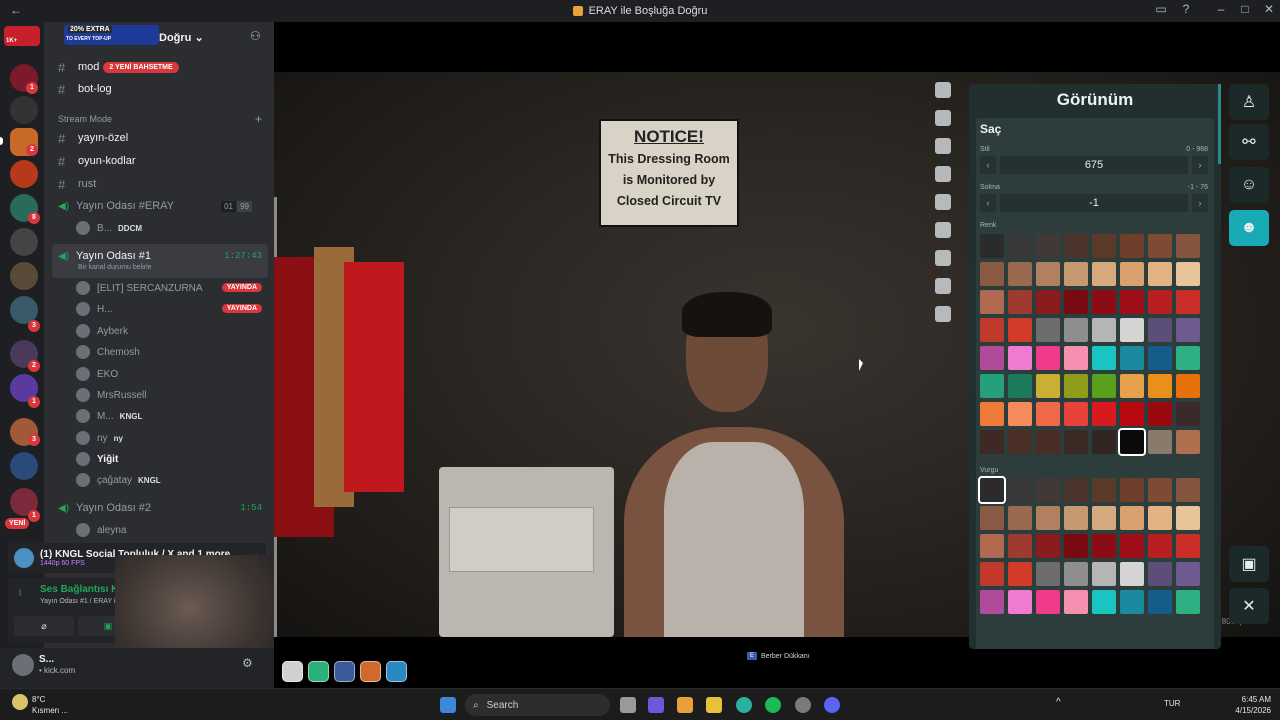  What do you see at coordinates (1219, 124) in the screenshot?
I see `panel-scrollbar` at bounding box center [1219, 124].